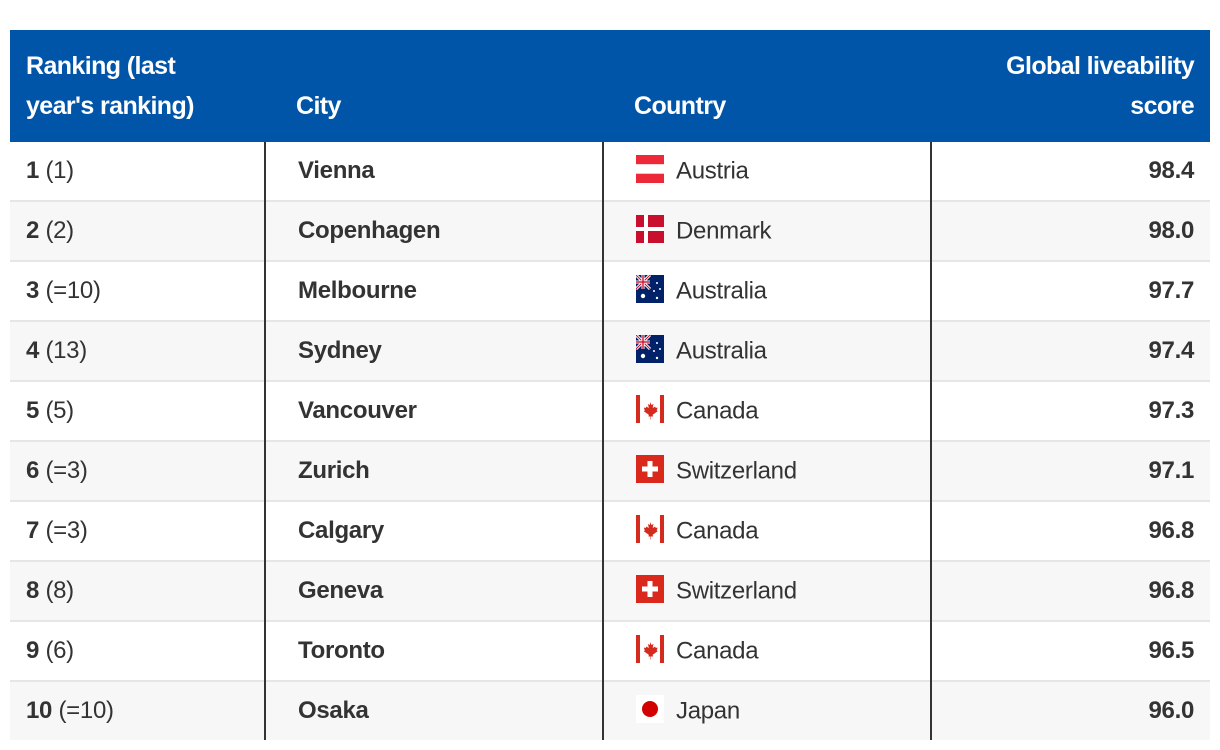  I want to click on table-row: 8 (8) Geneva Switzerland 96.8, so click(610, 590).